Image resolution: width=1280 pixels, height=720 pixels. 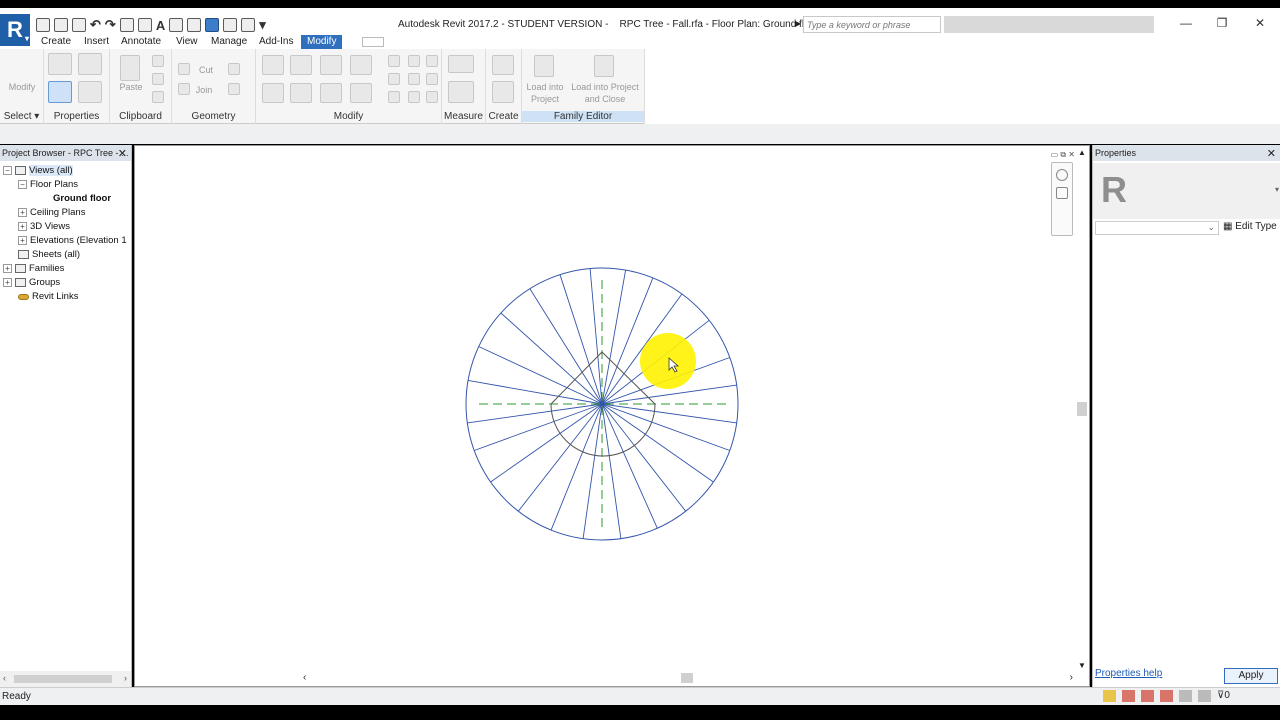 I want to click on tree-item-floor-plans: − Floor Plans, so click(x=48, y=184).